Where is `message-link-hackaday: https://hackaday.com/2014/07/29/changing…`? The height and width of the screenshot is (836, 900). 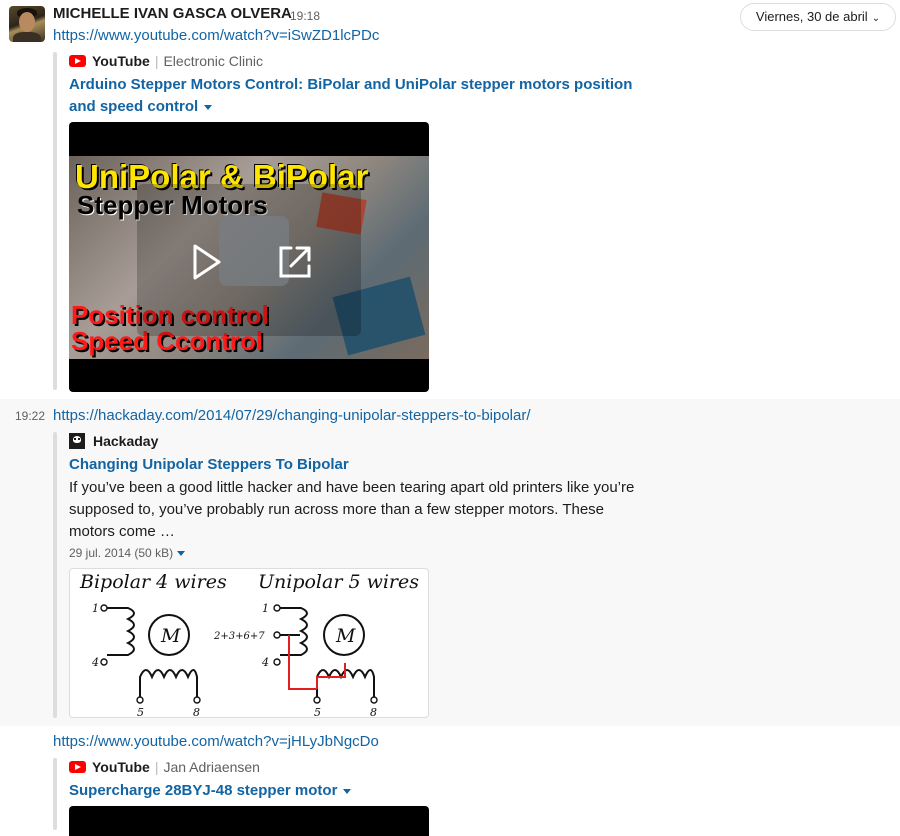 message-link-hackaday: https://hackaday.com/2014/07/29/changing… is located at coordinates (292, 415).